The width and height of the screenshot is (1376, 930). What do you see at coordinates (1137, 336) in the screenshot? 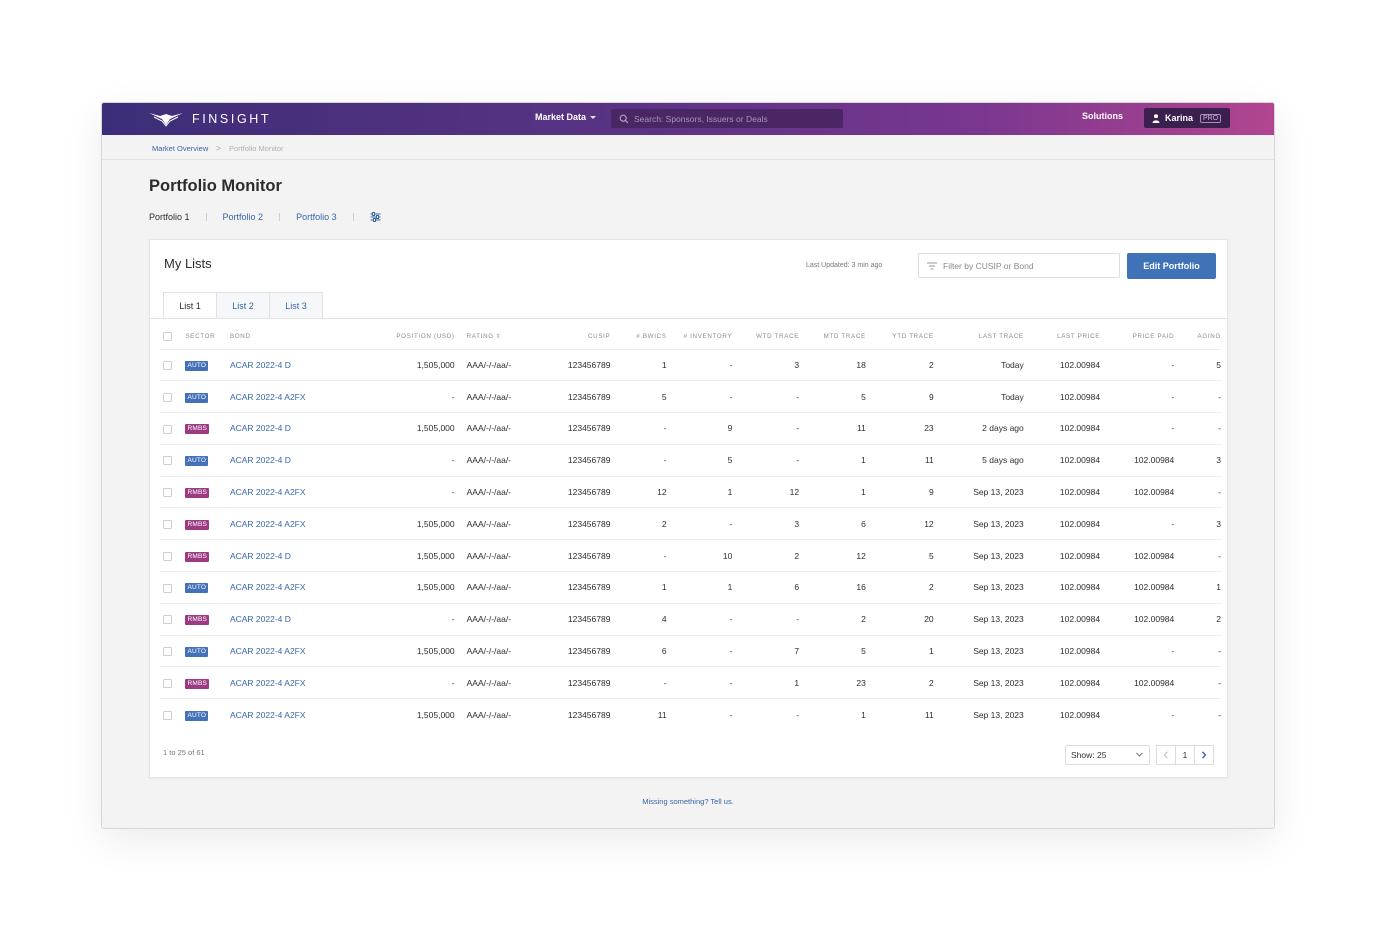
I see `col-price-paid: PRICE PAID` at bounding box center [1137, 336].